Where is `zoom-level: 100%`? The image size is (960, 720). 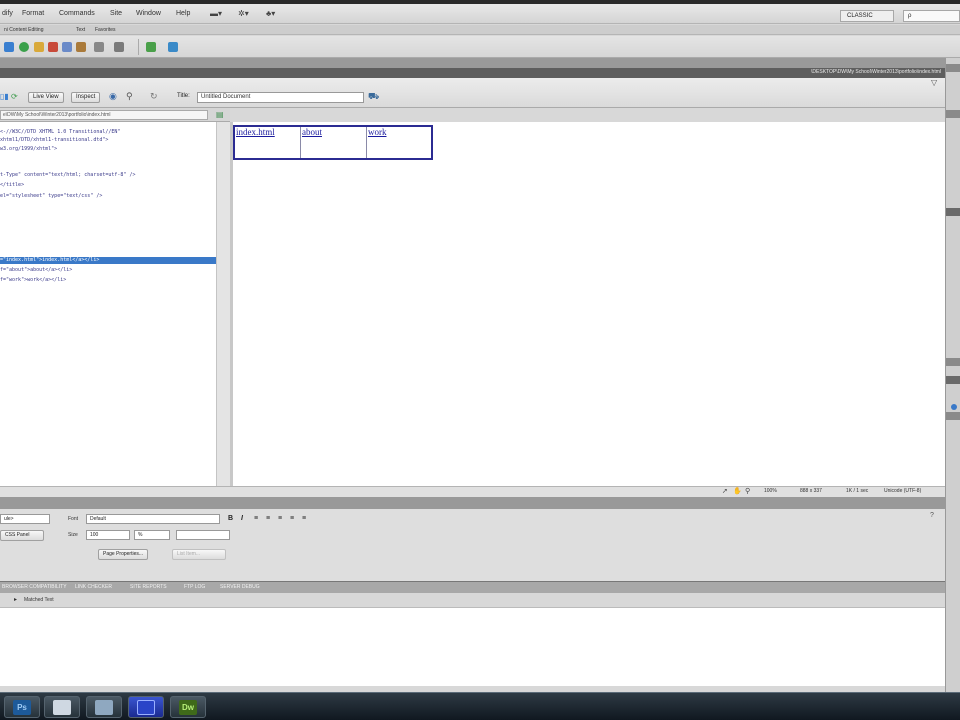 zoom-level: 100% is located at coordinates (770, 491).